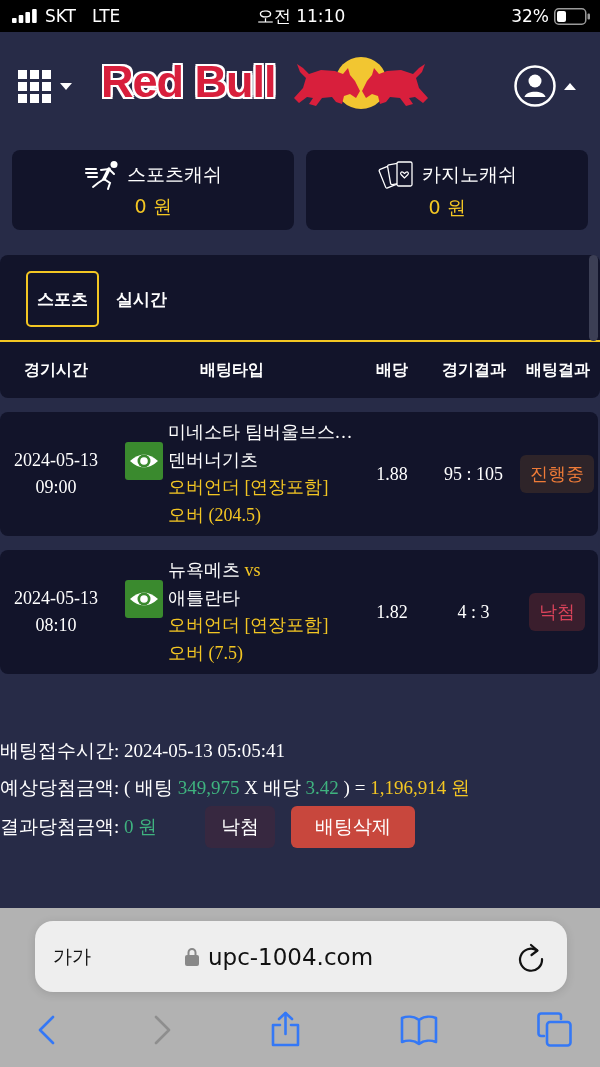  What do you see at coordinates (56, 370) in the screenshot?
I see `column-header: 경기시간` at bounding box center [56, 370].